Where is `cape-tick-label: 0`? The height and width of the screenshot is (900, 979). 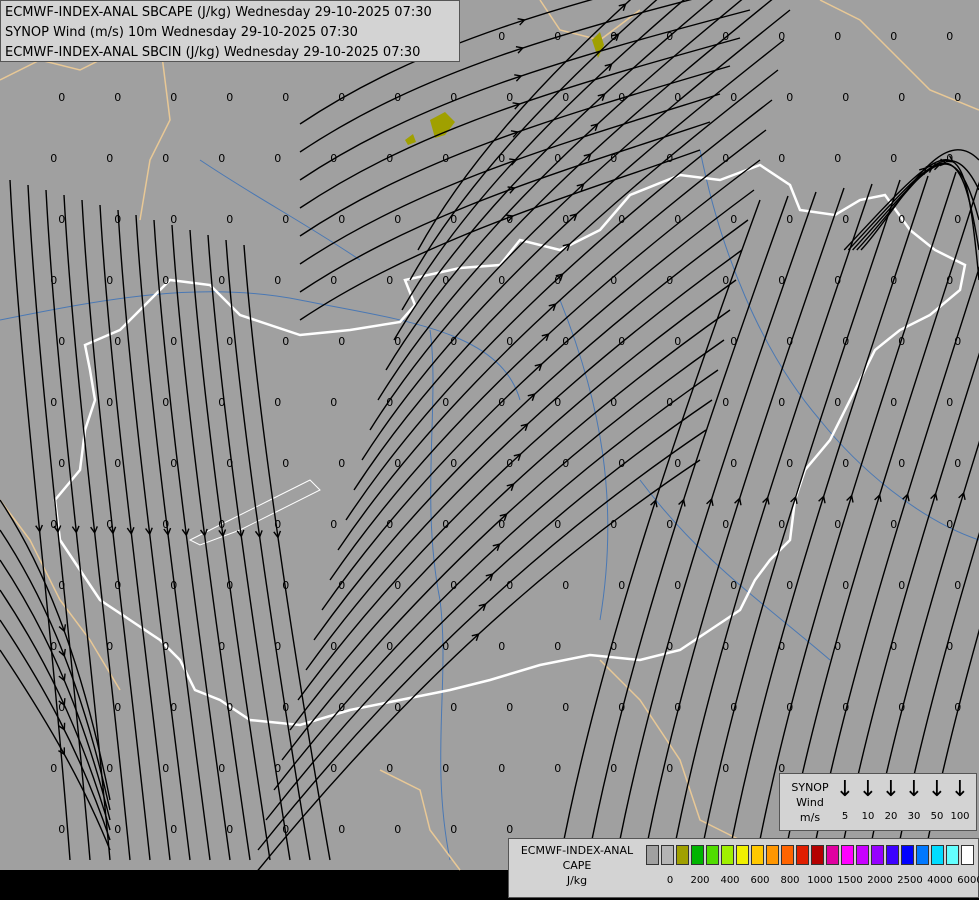 cape-tick-label: 0 is located at coordinates (670, 880).